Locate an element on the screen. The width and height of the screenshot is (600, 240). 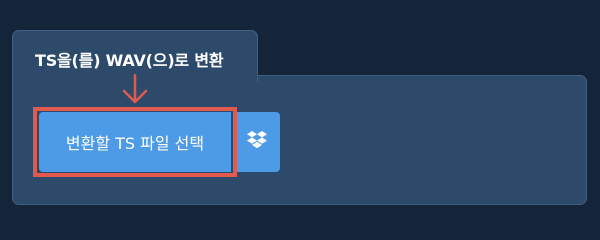
select-file-button: 변환할 TS 파일 선택 is located at coordinates (135, 142).